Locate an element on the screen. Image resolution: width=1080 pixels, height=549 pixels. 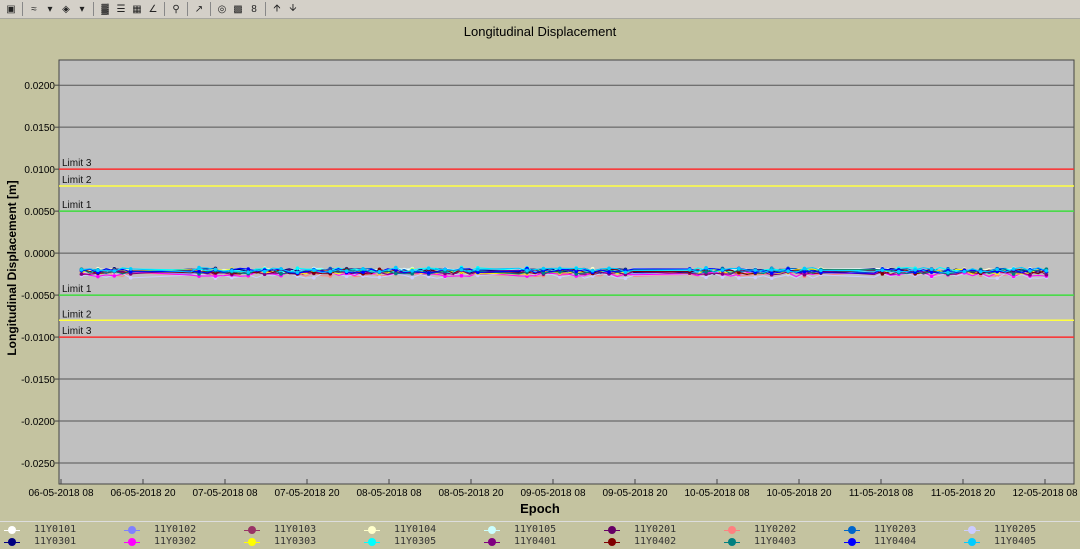
y-tick-label: -0.0200 is located at coordinates (38, 422).